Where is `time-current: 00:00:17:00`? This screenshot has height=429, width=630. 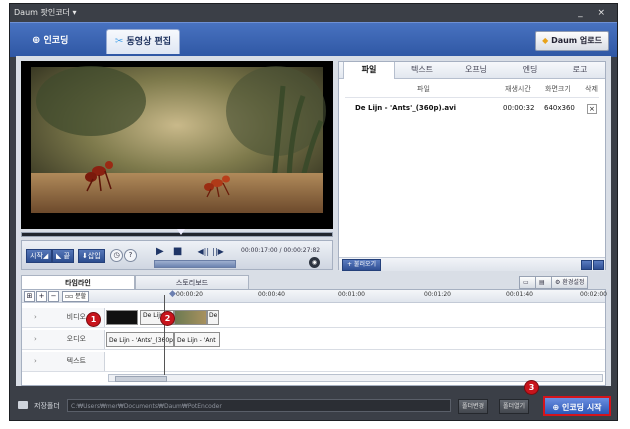
time-current: 00:00:17:00 is located at coordinates (259, 250).